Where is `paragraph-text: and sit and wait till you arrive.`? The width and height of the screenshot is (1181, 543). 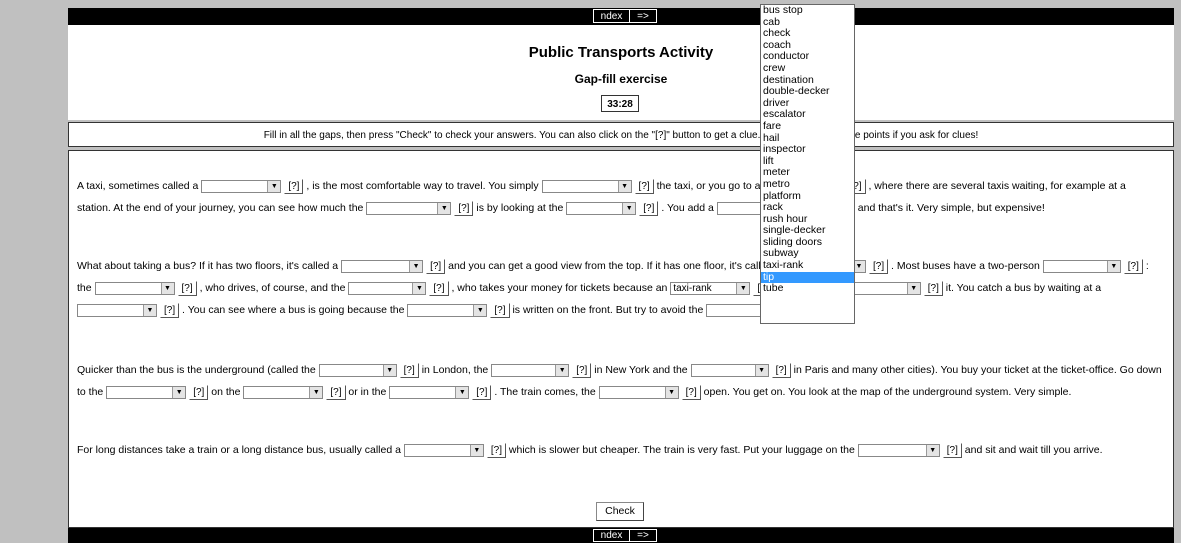
paragraph-text: and sit and wait till you arrive. is located at coordinates (1033, 450).